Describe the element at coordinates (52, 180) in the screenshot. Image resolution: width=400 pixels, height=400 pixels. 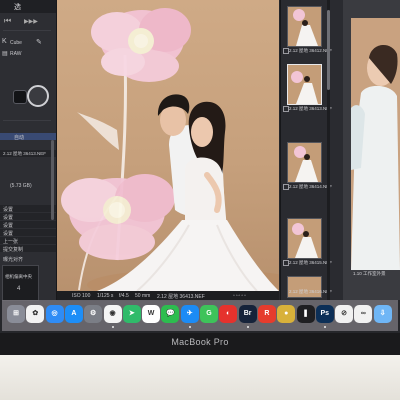
I see `scrollbar` at that location.